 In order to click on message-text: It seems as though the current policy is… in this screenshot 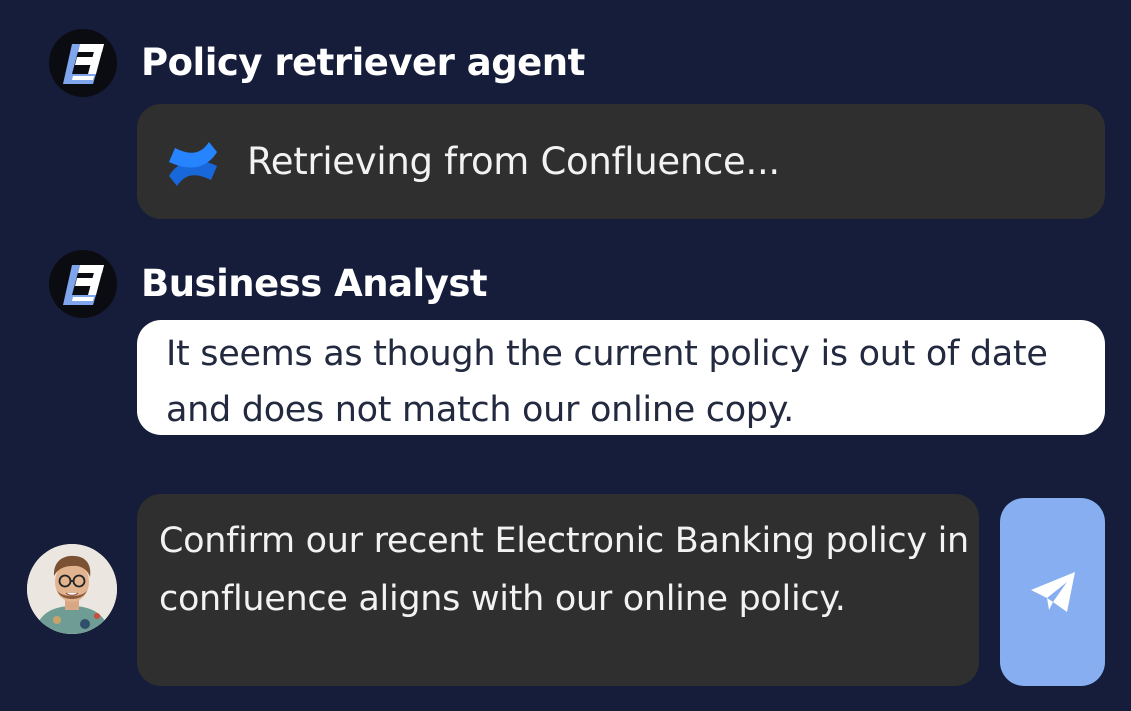, I will do `click(607, 382)`.